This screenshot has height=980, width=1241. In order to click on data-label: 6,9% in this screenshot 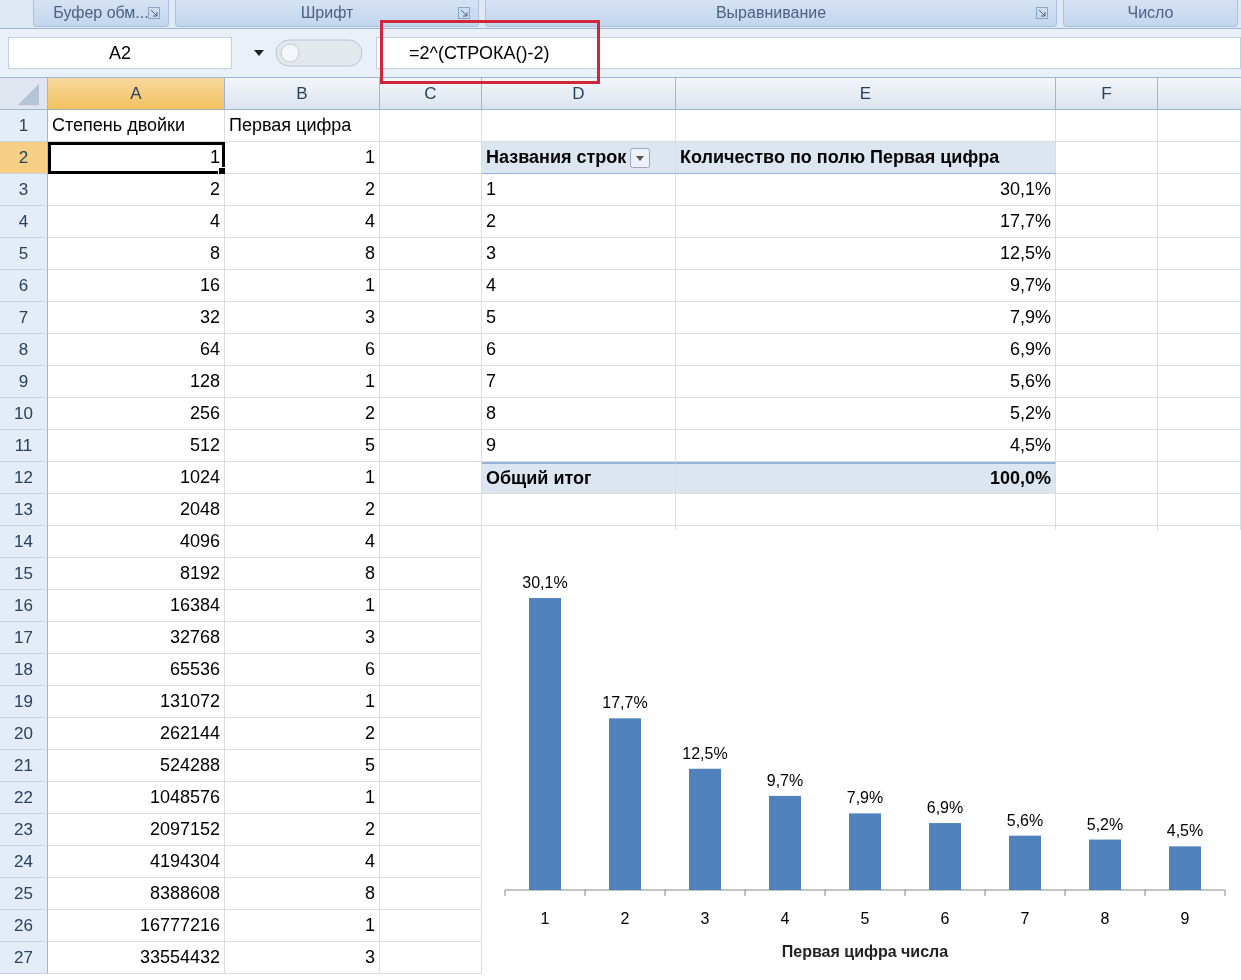, I will do `click(945, 808)`.